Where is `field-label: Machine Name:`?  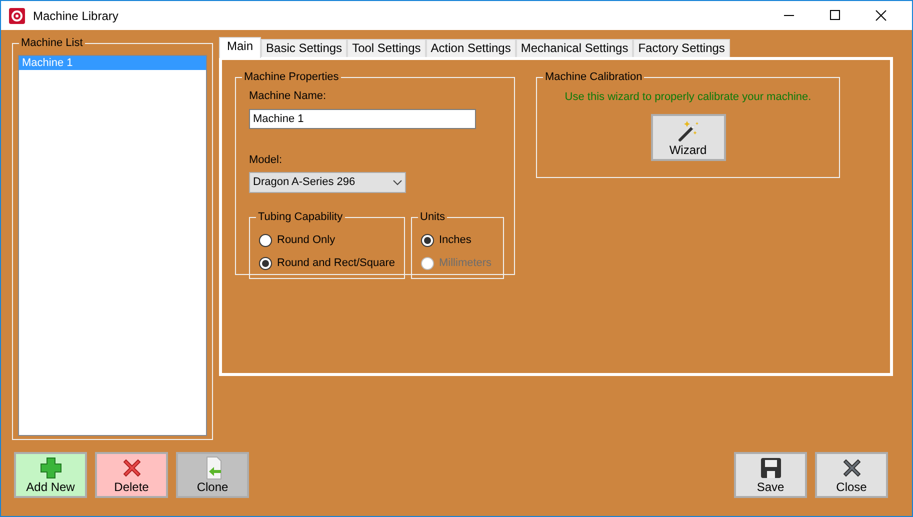 field-label: Machine Name: is located at coordinates (288, 96).